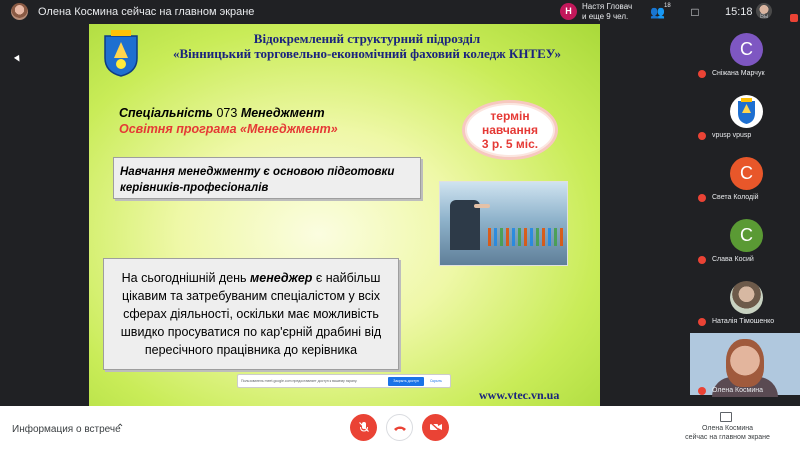  Describe the element at coordinates (527, 237) in the screenshot. I see `people-network-shape` at that location.